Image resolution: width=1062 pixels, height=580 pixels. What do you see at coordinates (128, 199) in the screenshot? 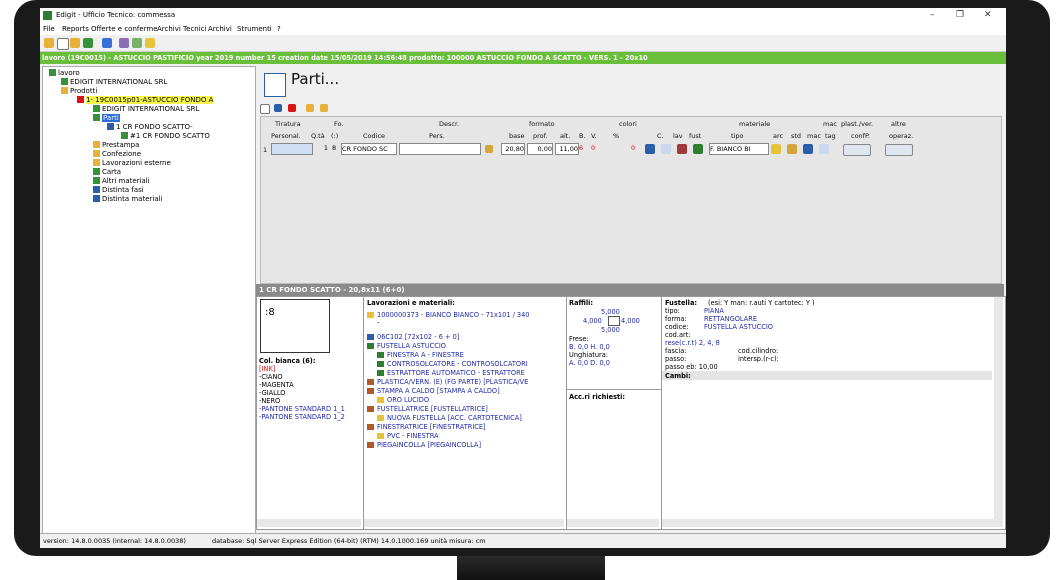
I see `tree-node-distinta-materiali: Distinta materiali` at bounding box center [128, 199].